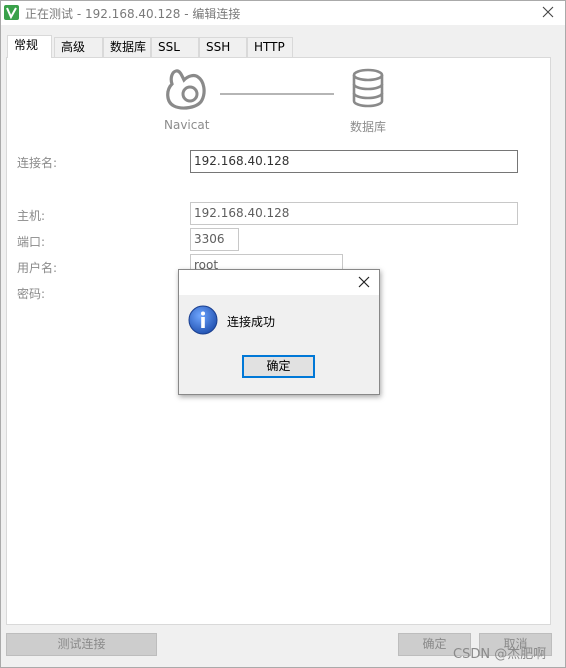 This screenshot has height=668, width=566. I want to click on database-icon, so click(368, 88).